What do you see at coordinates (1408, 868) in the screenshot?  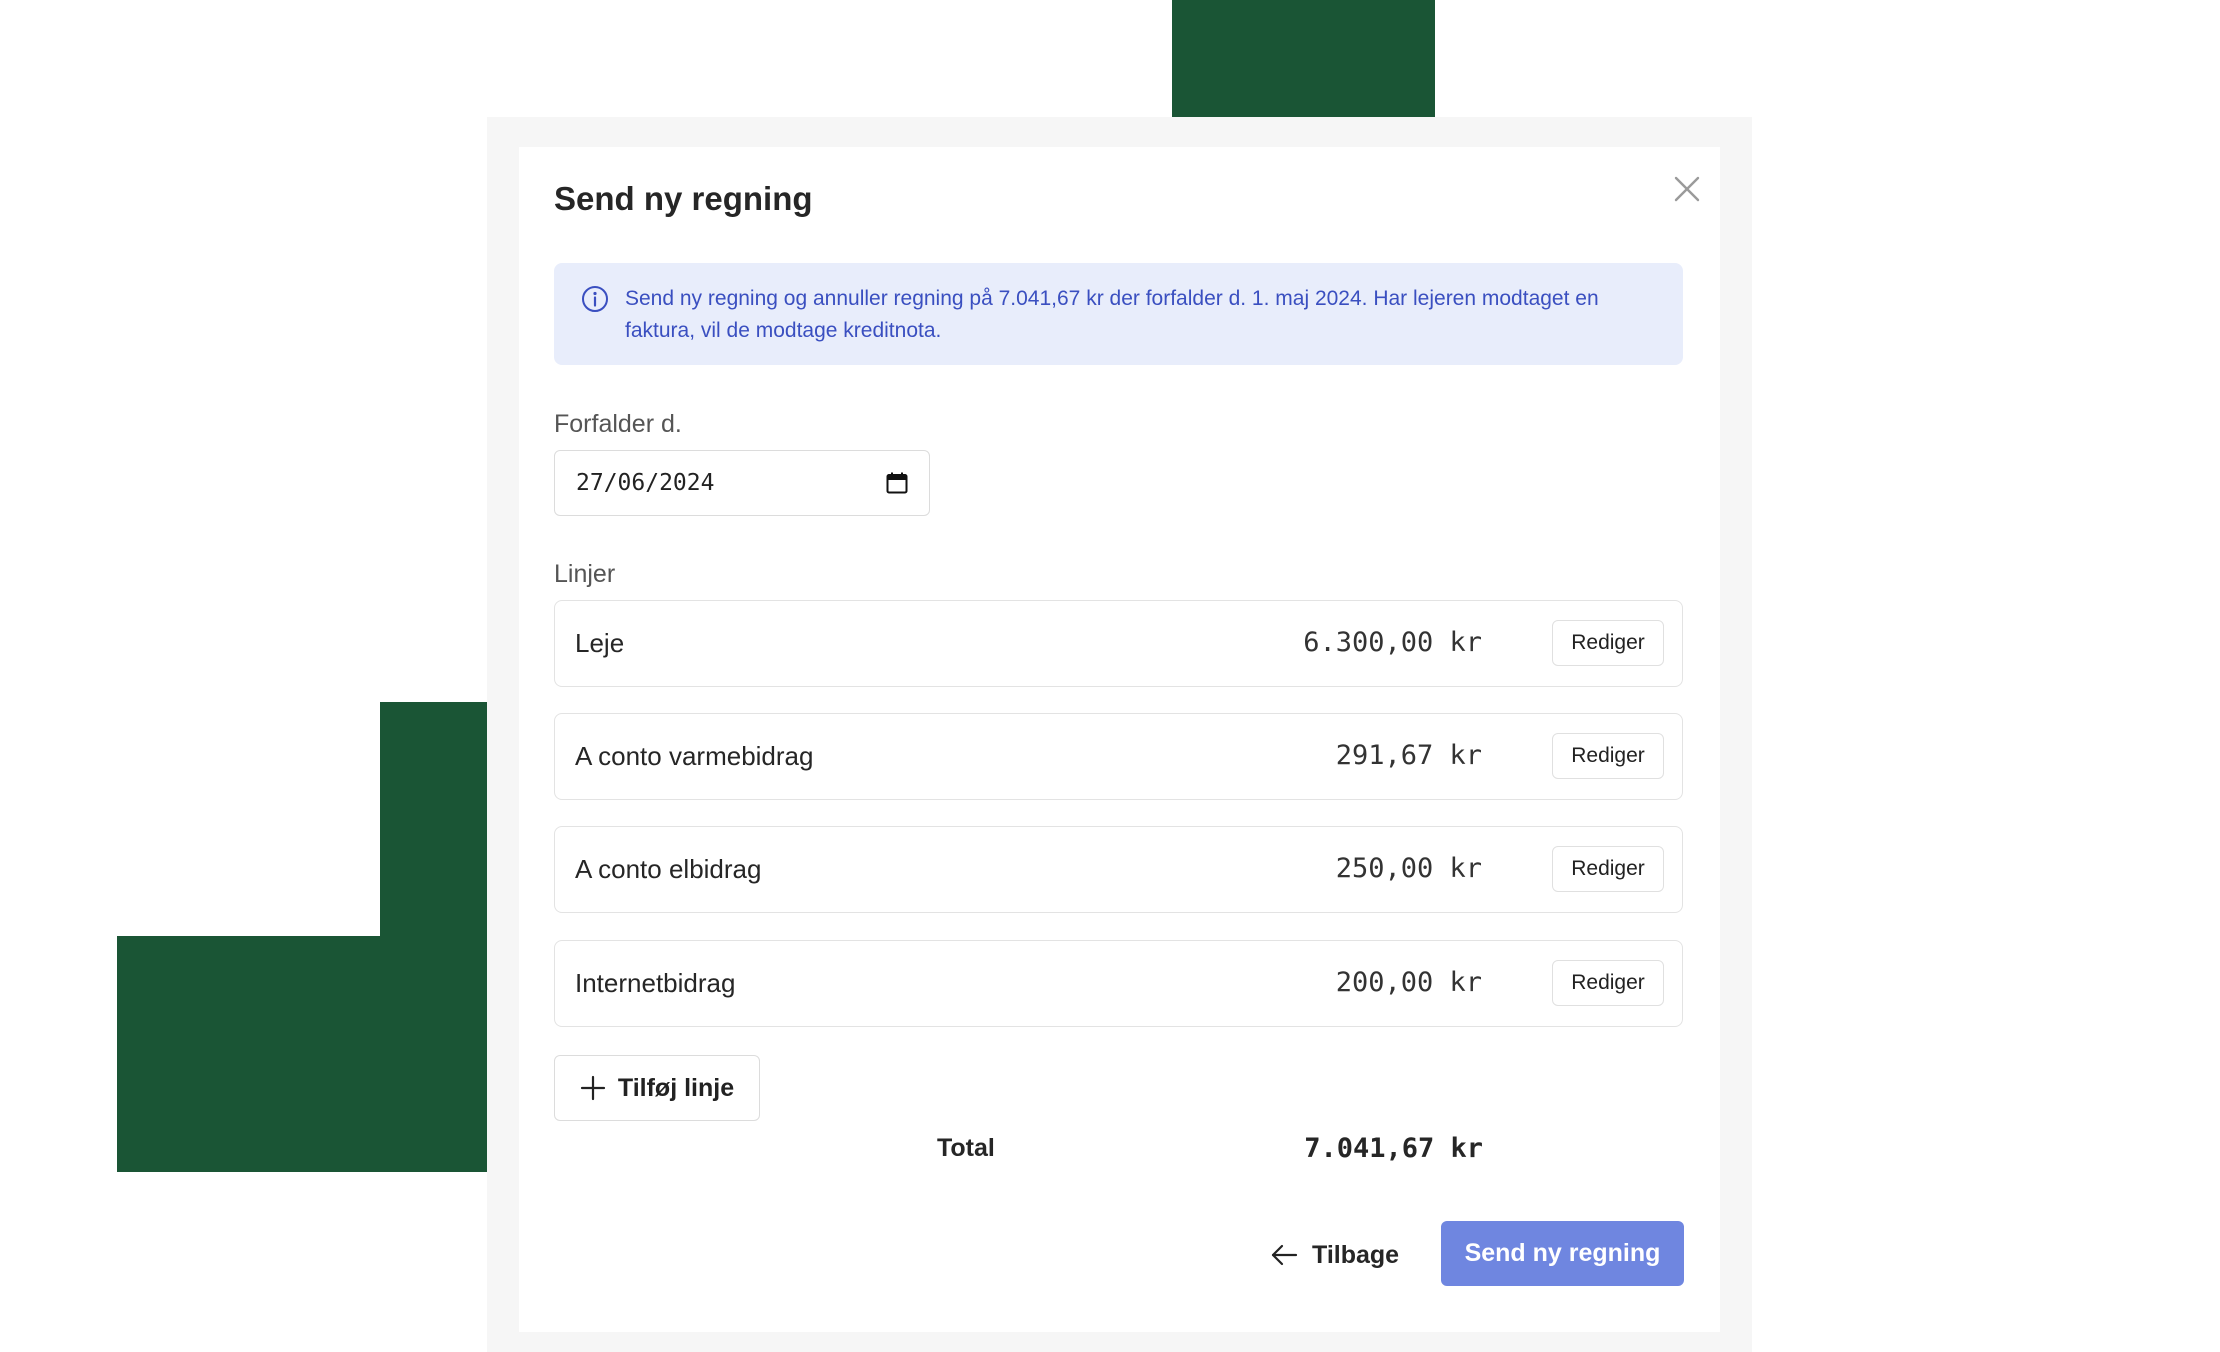 I see `line-amount: 250,00 kr` at bounding box center [1408, 868].